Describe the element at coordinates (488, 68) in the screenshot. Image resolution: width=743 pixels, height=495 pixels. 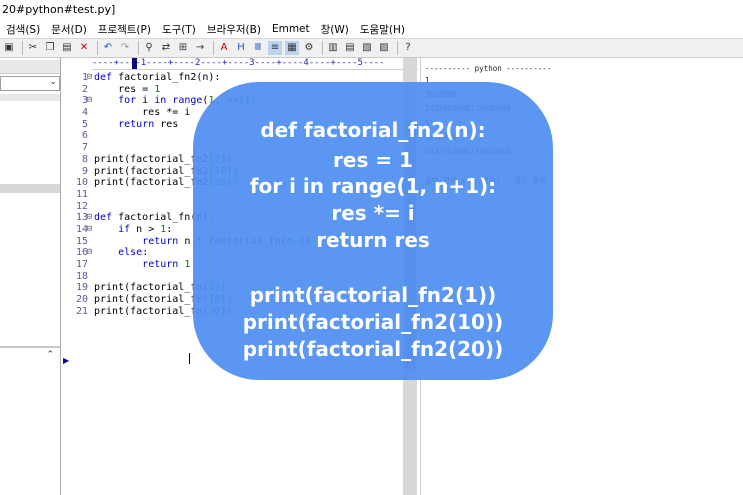
I see `output-header: ---------- python ----------` at that location.